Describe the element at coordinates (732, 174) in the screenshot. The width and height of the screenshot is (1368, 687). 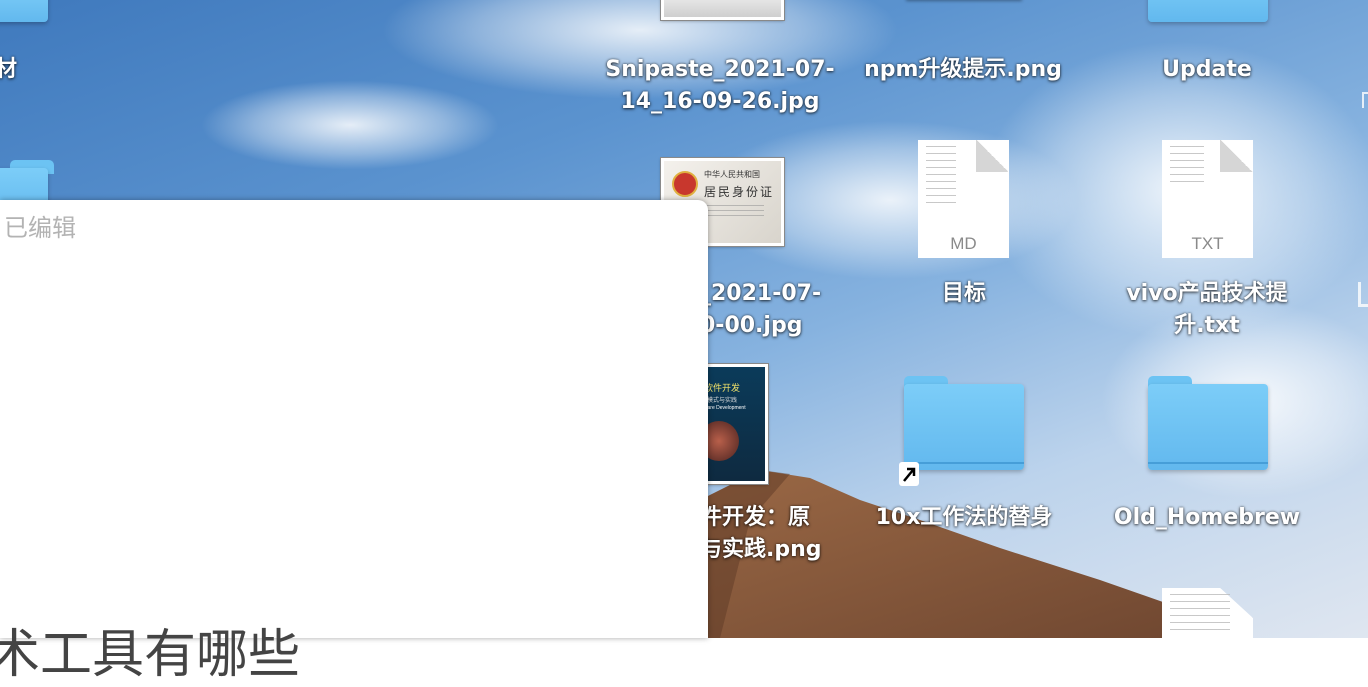
I see `id-card-title: 中华人民共和国` at that location.